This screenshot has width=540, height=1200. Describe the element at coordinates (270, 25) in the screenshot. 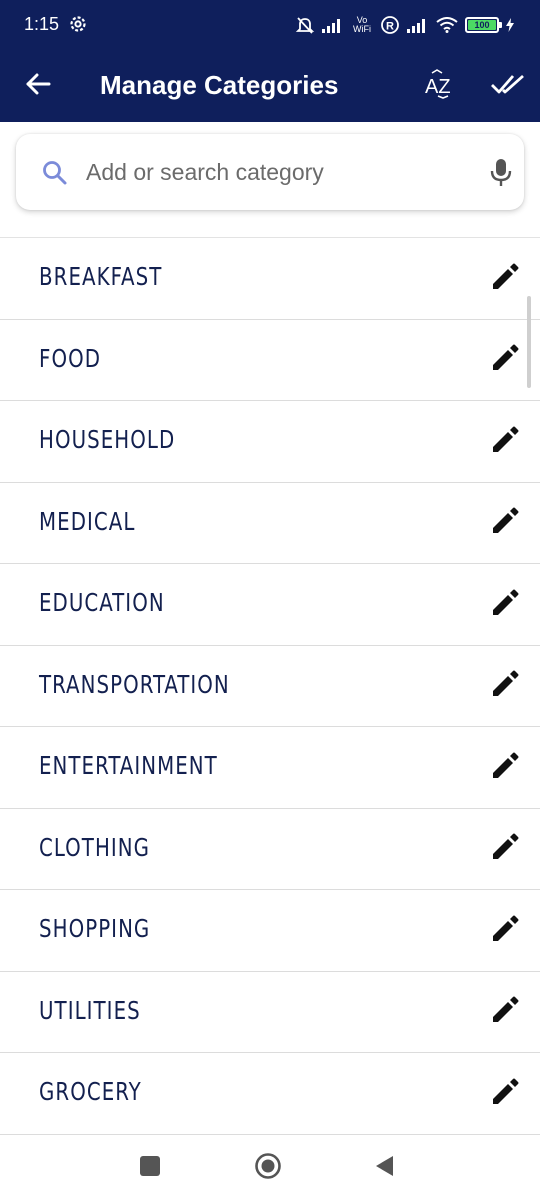

I see `status-bar: 1:15 Vo WiFi R 100` at that location.